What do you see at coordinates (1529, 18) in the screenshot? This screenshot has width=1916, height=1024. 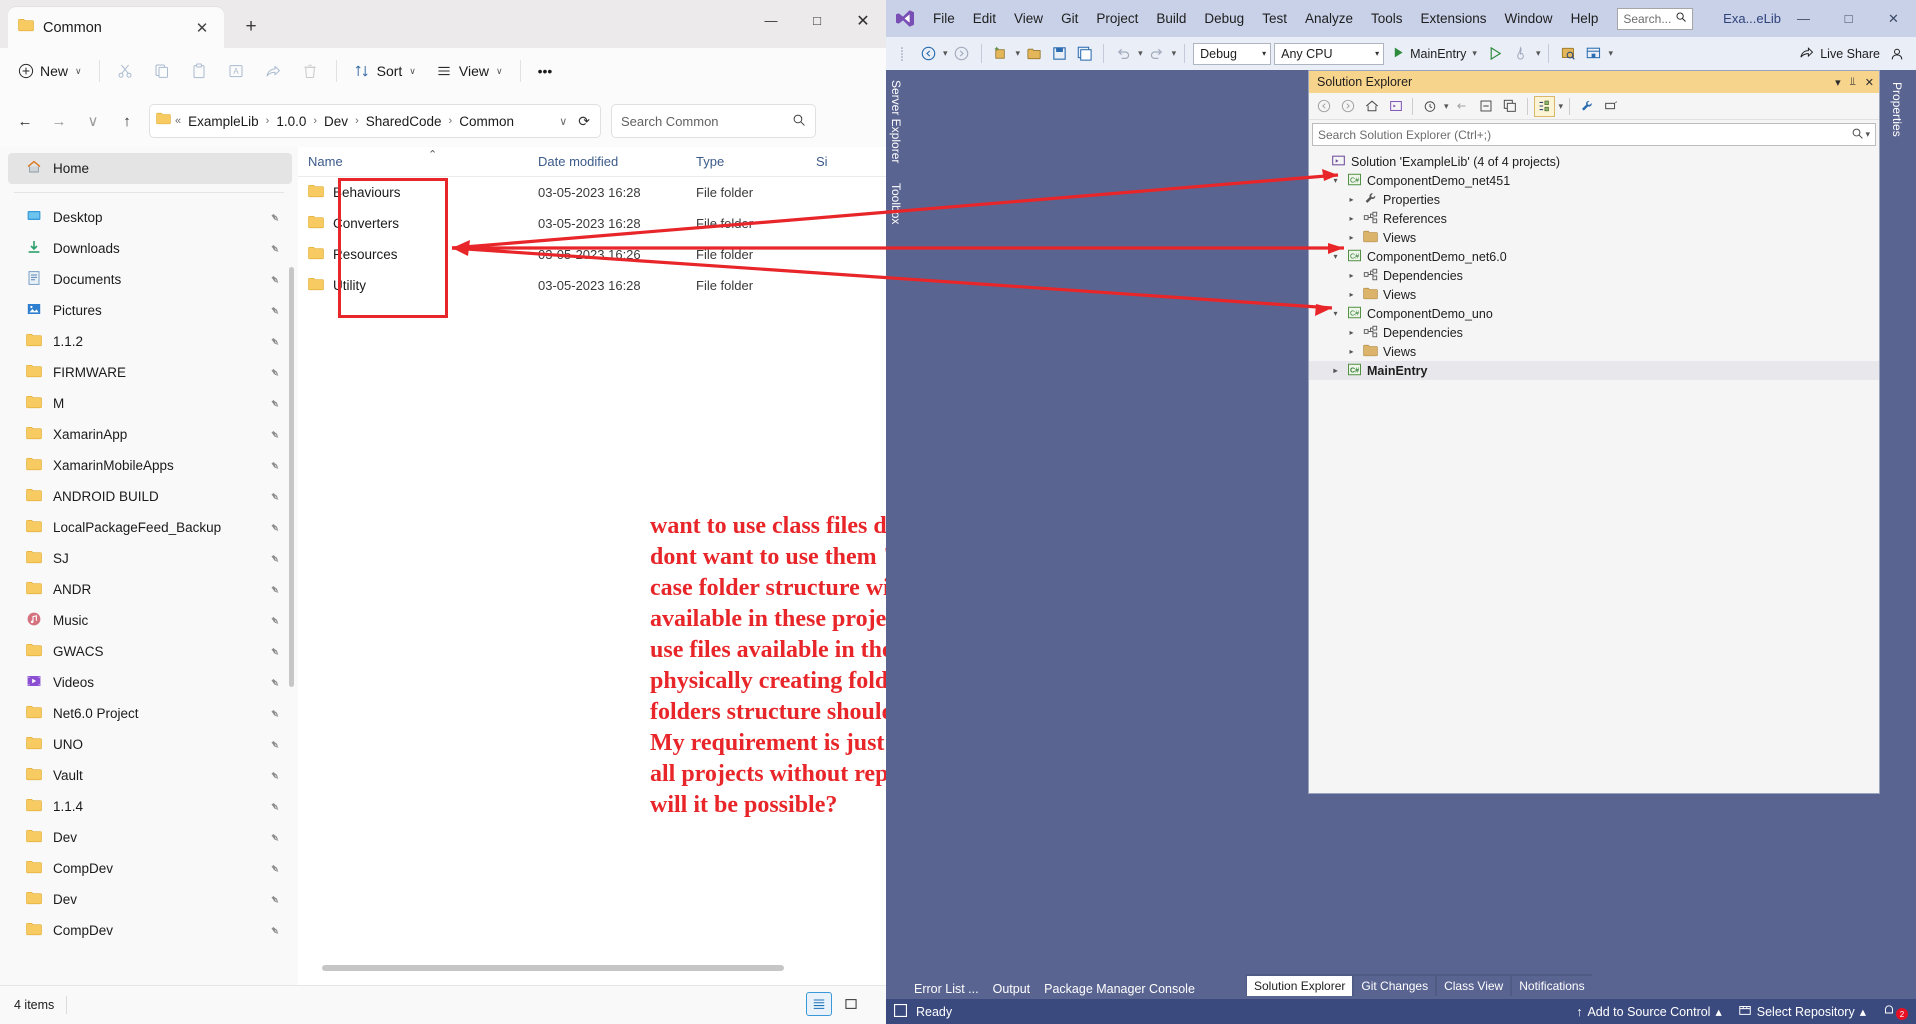 I see `menu-window: Window` at bounding box center [1529, 18].